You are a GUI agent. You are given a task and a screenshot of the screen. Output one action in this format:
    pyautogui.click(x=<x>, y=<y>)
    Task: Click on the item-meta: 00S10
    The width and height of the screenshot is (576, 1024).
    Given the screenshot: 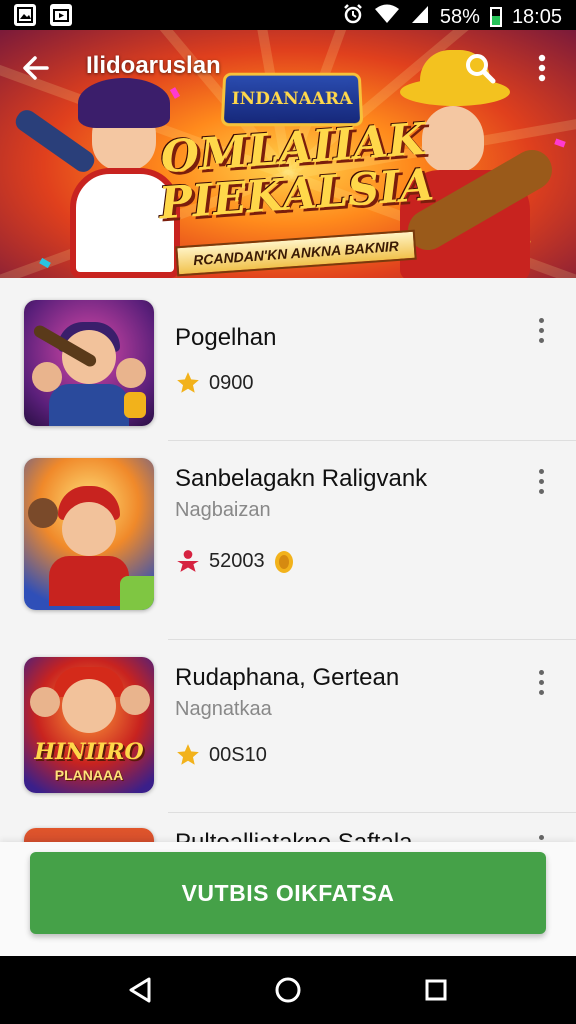 What is the action you would take?
    pyautogui.click(x=221, y=755)
    